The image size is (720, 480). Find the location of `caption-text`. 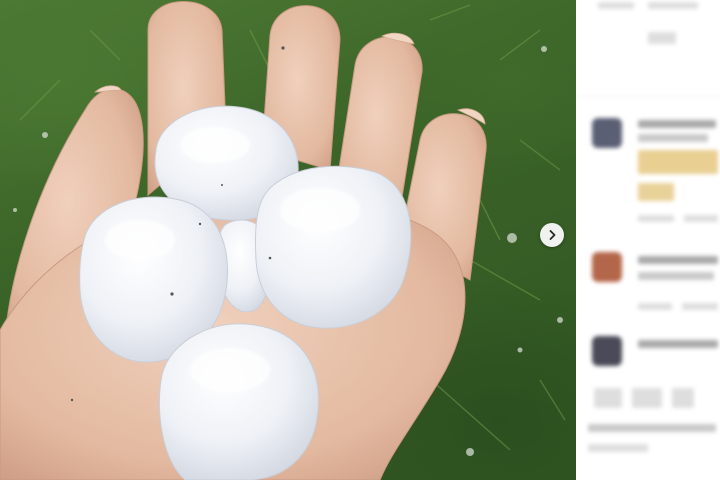

caption-text is located at coordinates (662, 38).